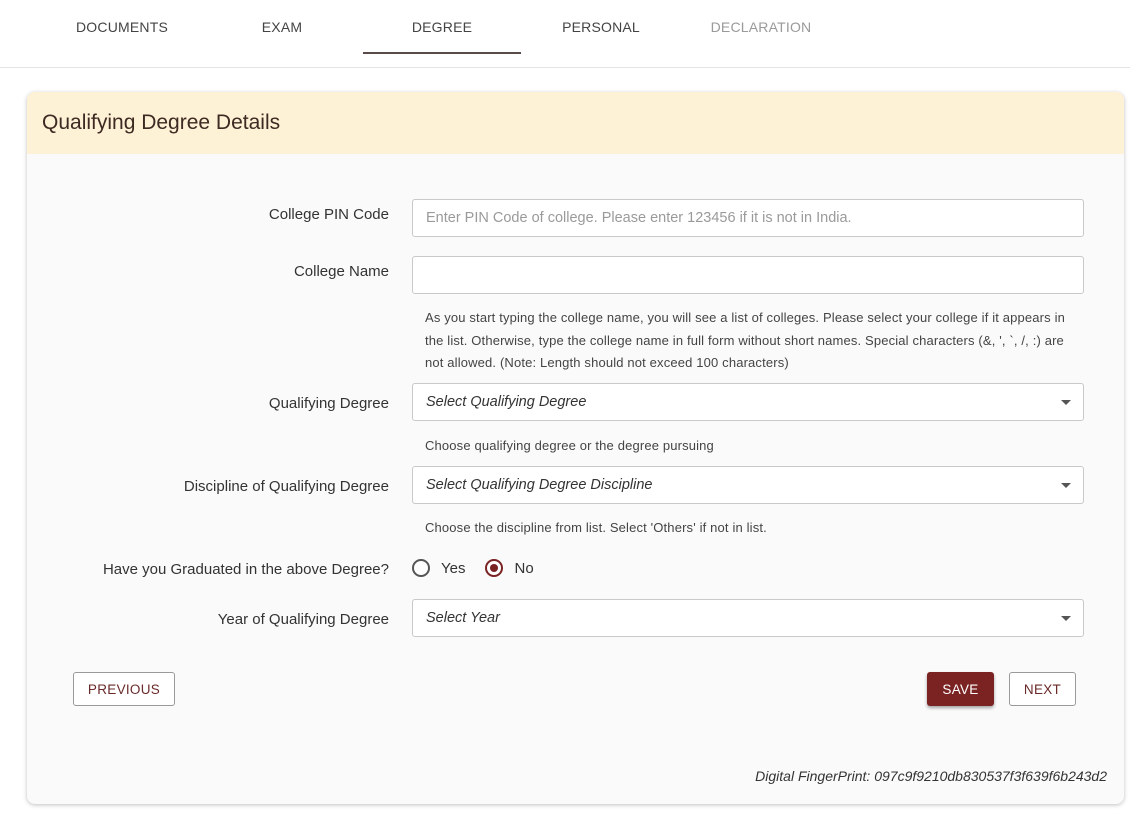 The image size is (1130, 824). What do you see at coordinates (523, 568) in the screenshot?
I see `graduated-no-label: No` at bounding box center [523, 568].